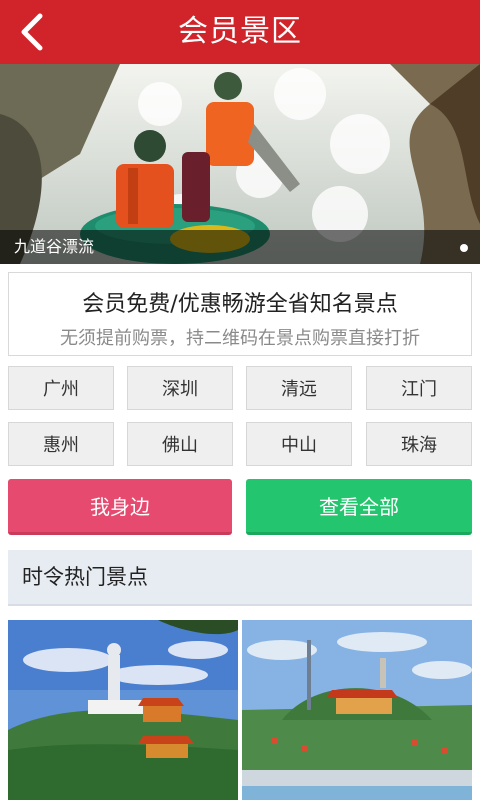 This screenshot has width=480, height=800. I want to click on city-shenzhen: 深圳, so click(180, 388).